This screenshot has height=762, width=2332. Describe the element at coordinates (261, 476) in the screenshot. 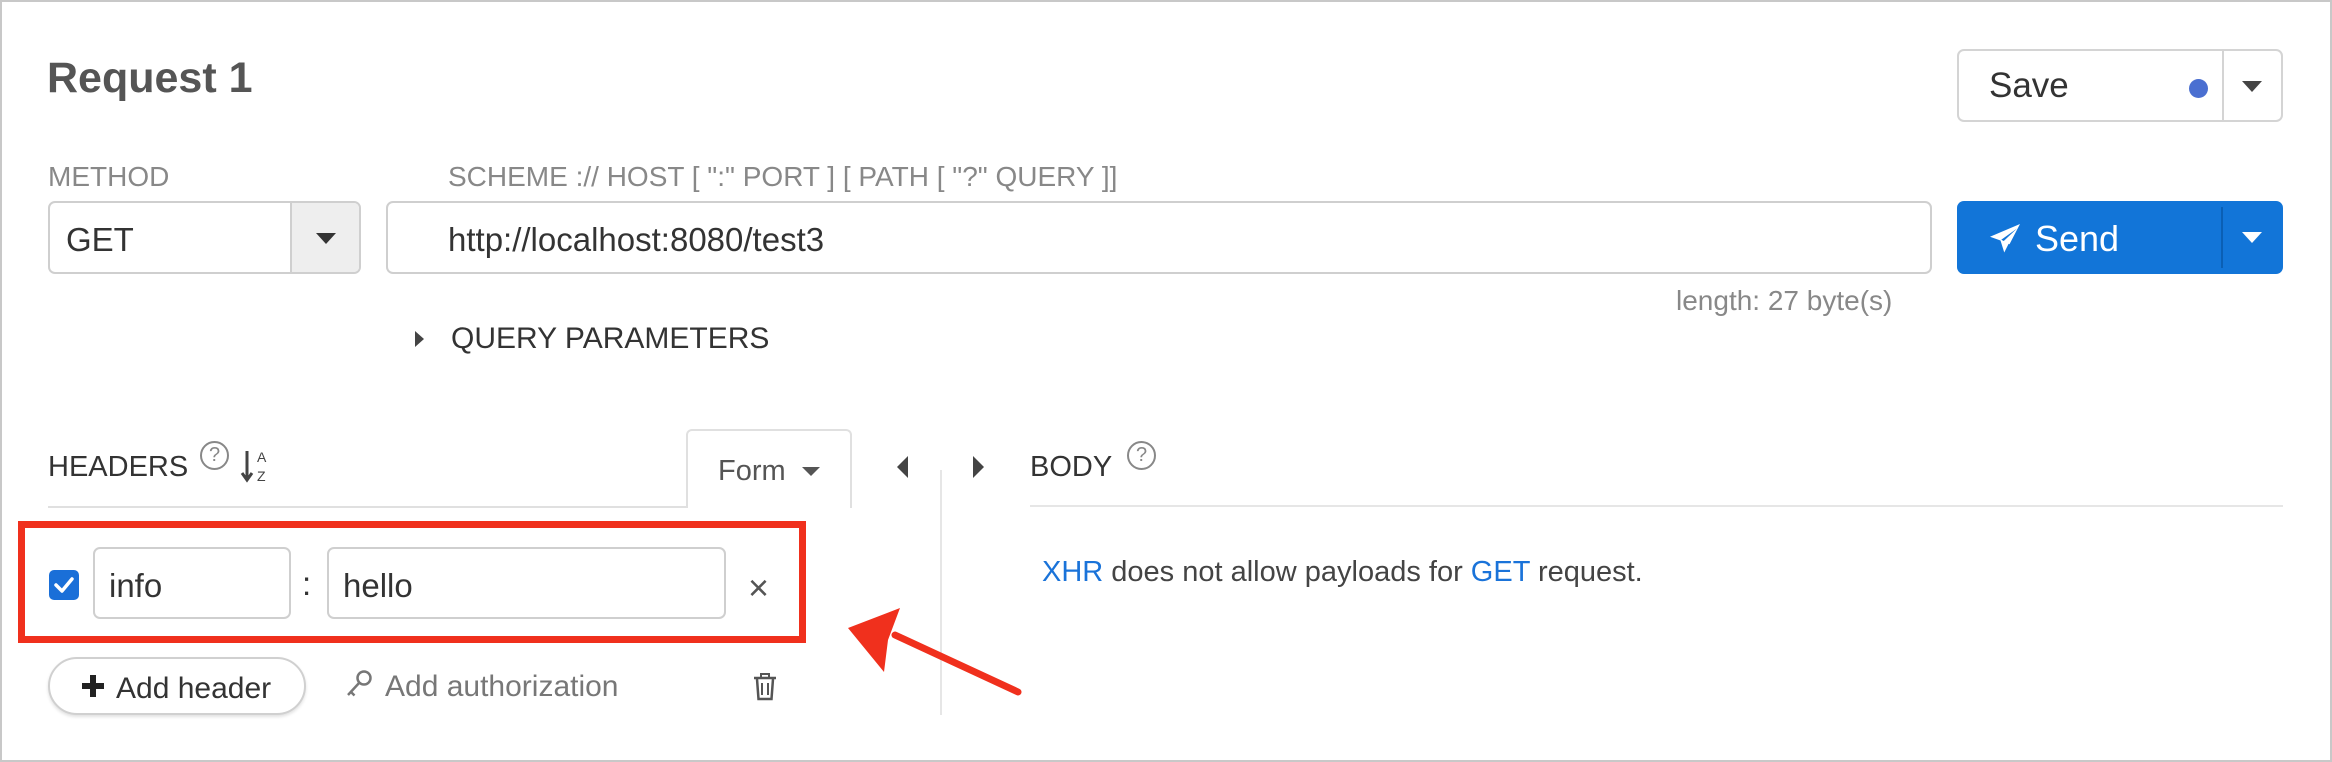

I see `svg-text: Z` at that location.